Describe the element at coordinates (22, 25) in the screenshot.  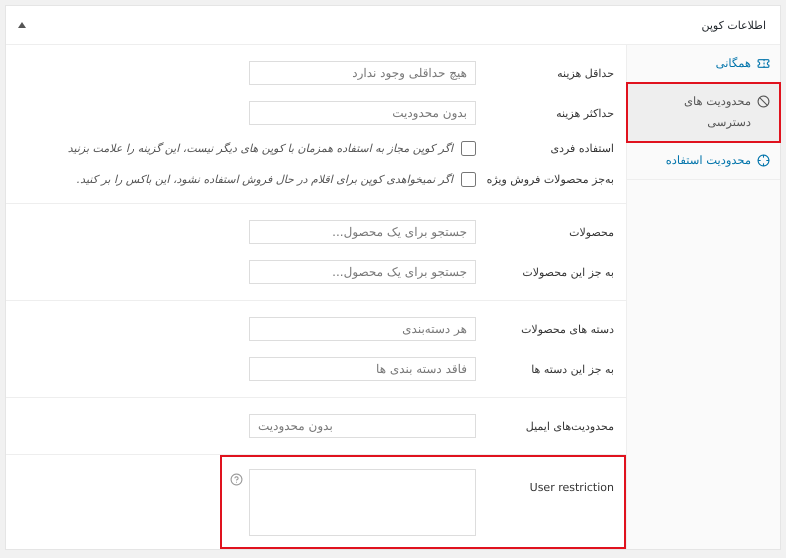
I see `collapse-caret-icon` at that location.